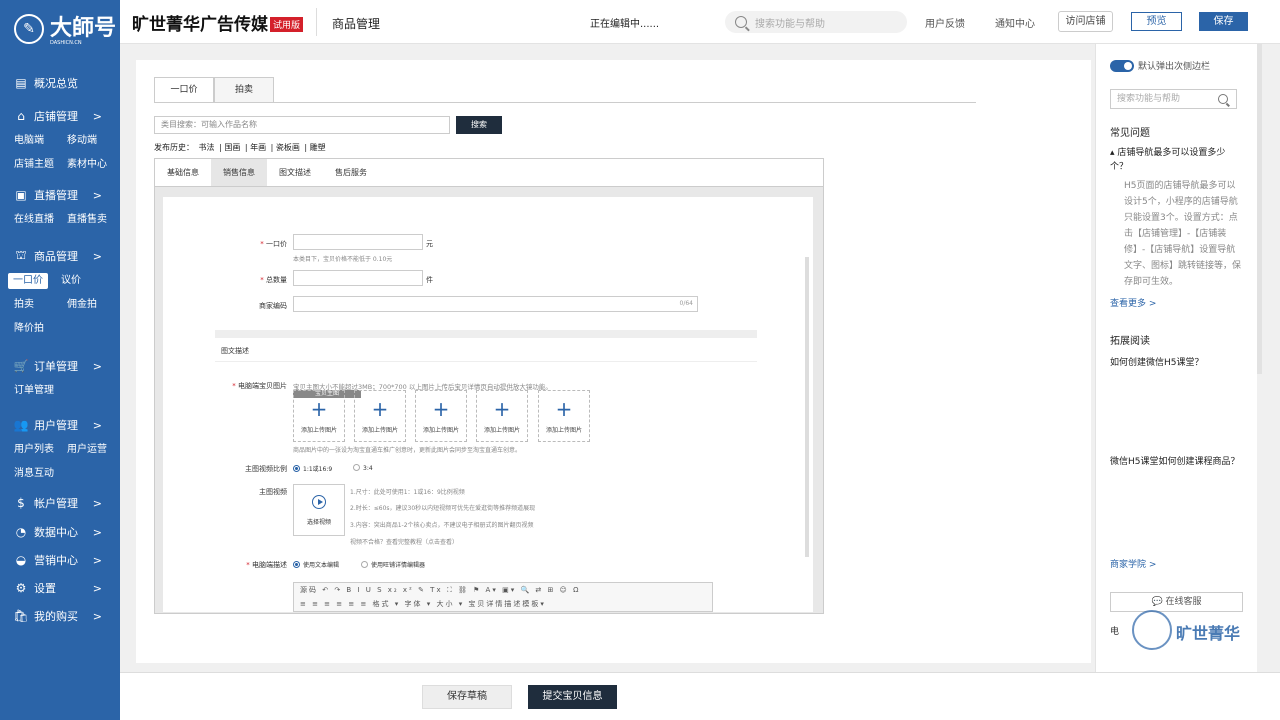 This screenshot has height=720, width=1280. I want to click on publish-history: 发布历史： 书法 | 国画 | 年画 | 瓷板画 | 雕塑, so click(240, 147).